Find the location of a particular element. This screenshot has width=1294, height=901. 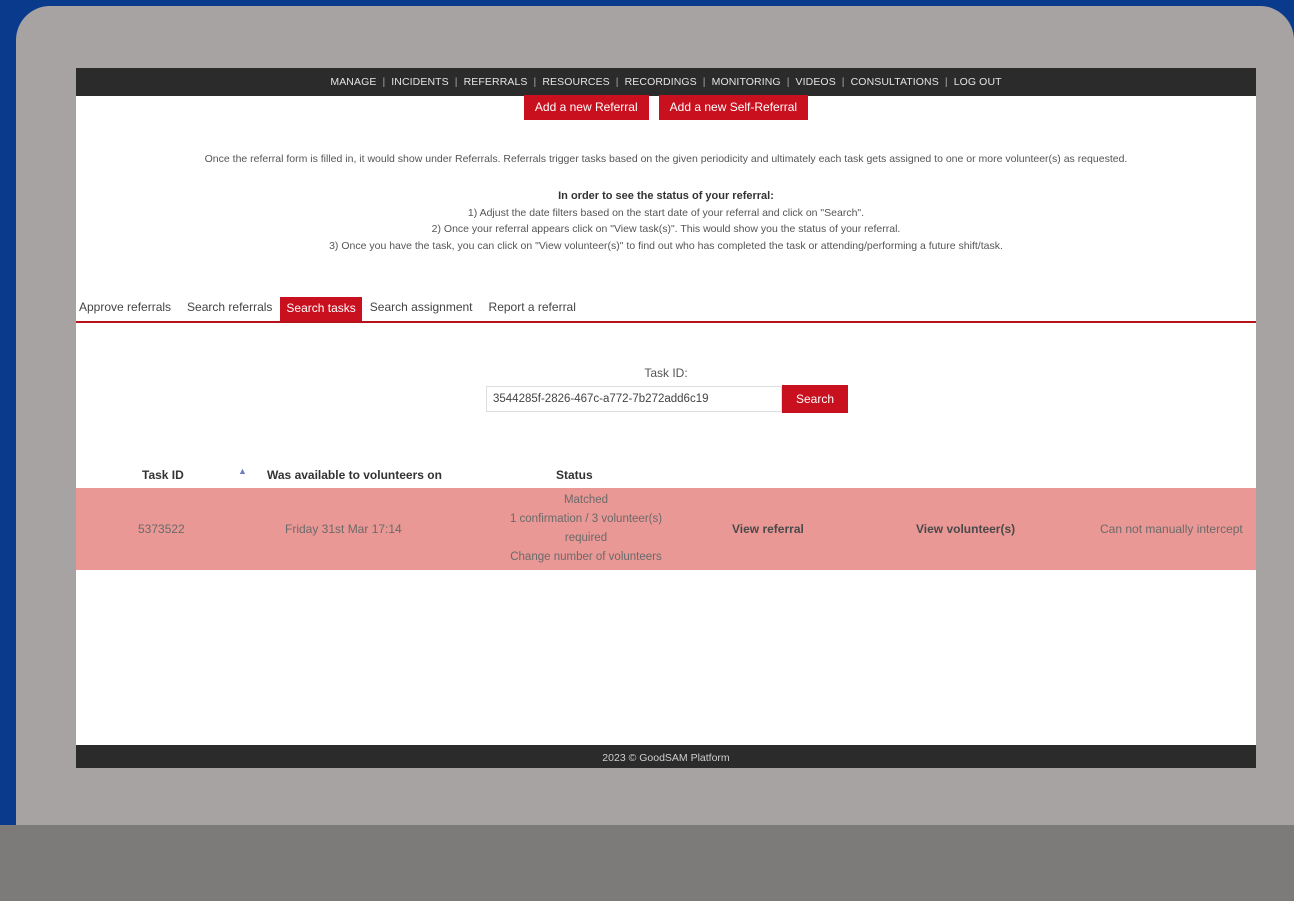

change-volunteers-link: Change number of volunteers is located at coordinates (586, 557).